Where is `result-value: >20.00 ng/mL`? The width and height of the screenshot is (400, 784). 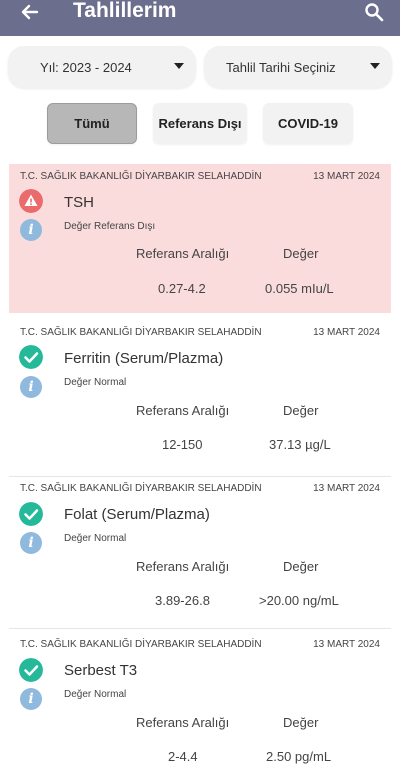 result-value: >20.00 ng/mL is located at coordinates (299, 600).